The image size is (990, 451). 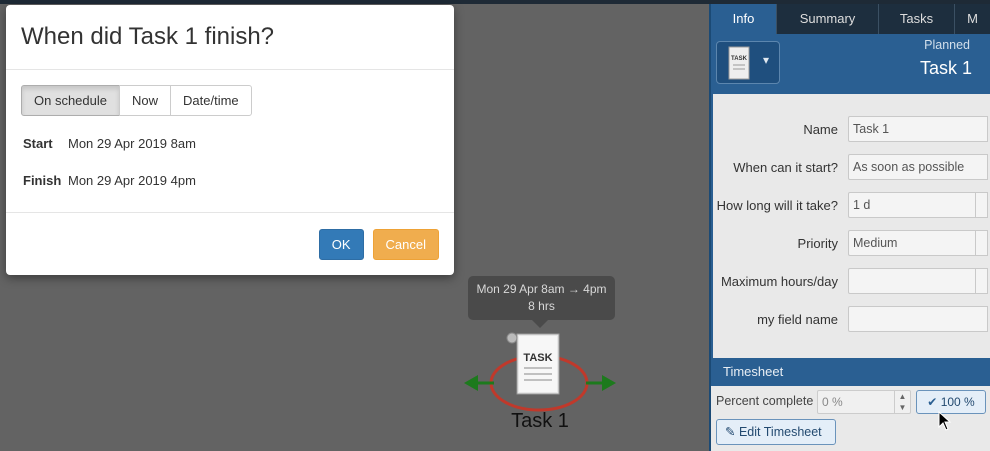 I want to click on tab-tasks: Tasks, so click(x=917, y=19).